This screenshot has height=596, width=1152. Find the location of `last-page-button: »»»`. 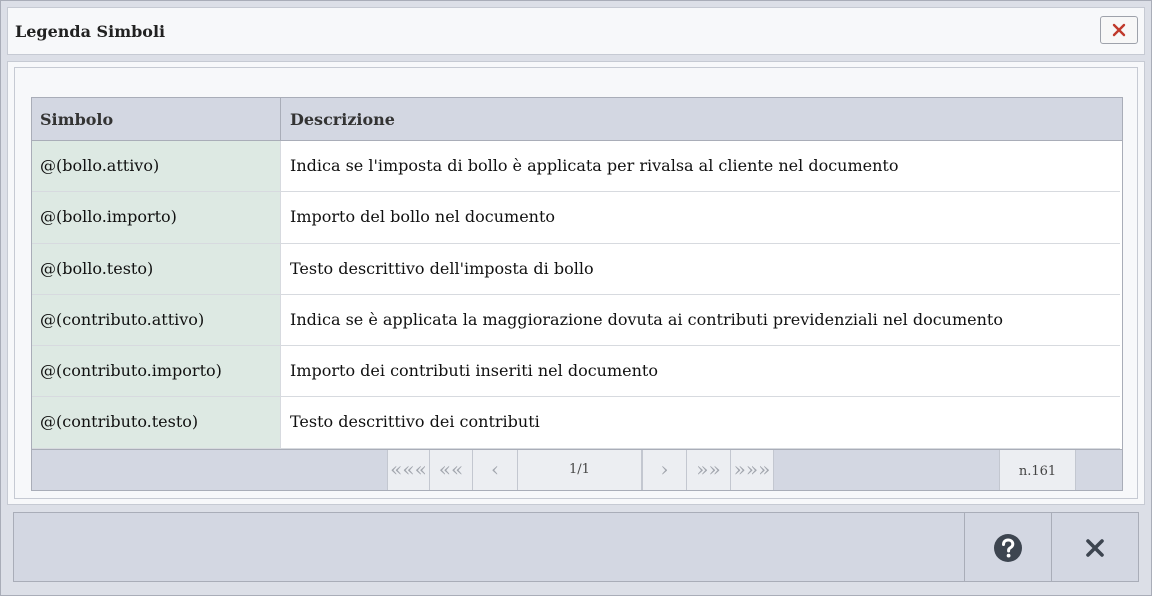

last-page-button: »»» is located at coordinates (752, 470).